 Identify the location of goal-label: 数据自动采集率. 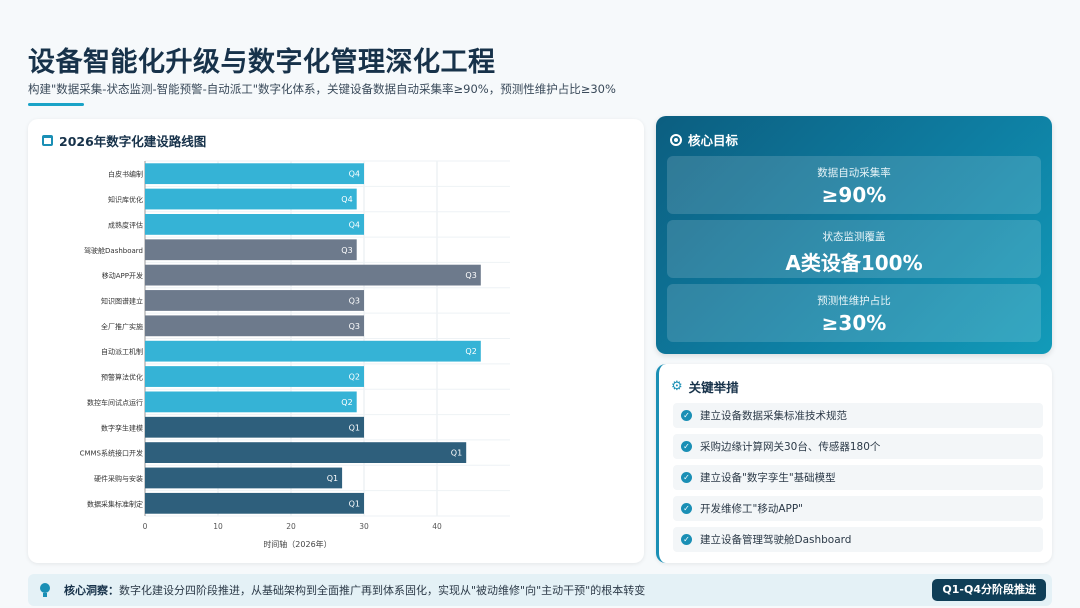
(854, 173).